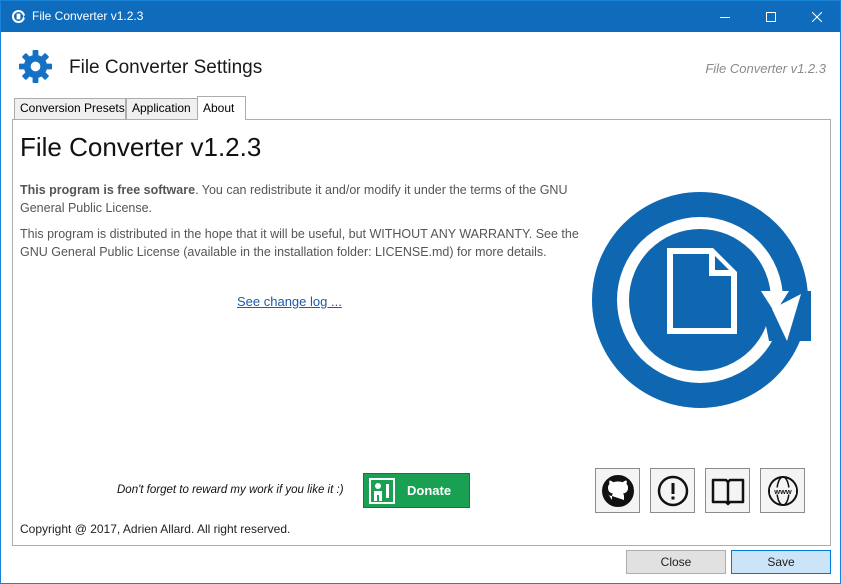  I want to click on maximize-button, so click(771, 16).